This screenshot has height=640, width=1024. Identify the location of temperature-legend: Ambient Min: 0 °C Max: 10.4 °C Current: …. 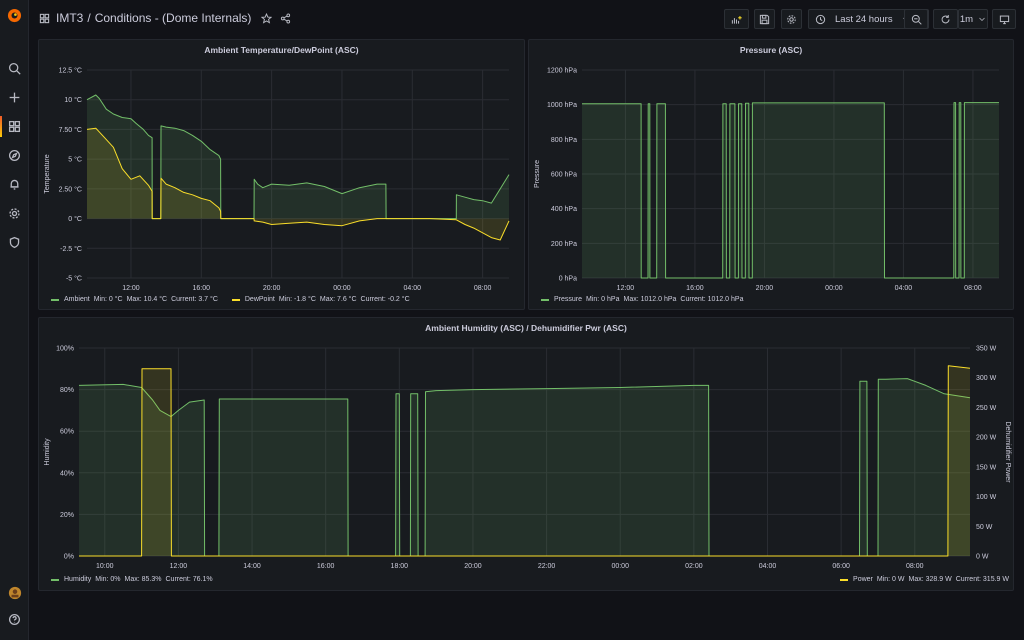
(237, 299).